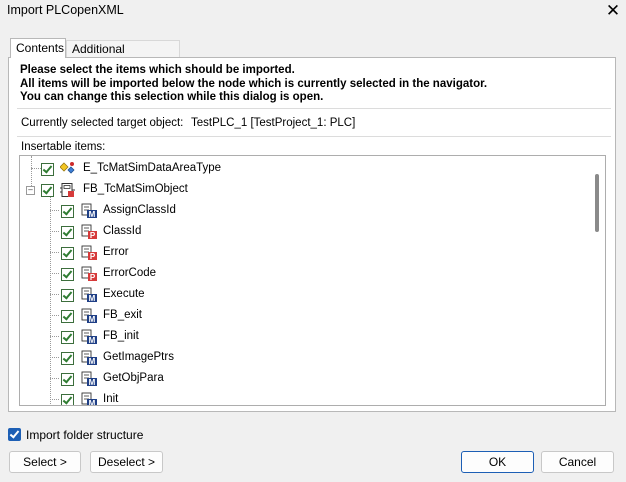 Image resolution: width=626 pixels, height=482 pixels. Describe the element at coordinates (122, 231) in the screenshot. I see `tree-item-label: ClassId` at that location.